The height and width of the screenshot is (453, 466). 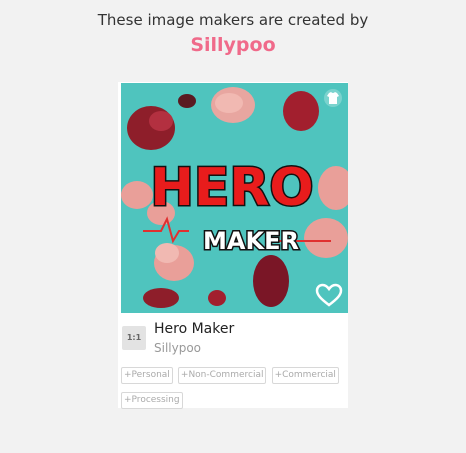 I want to click on tag-commercial: +Commercial, so click(x=305, y=375).